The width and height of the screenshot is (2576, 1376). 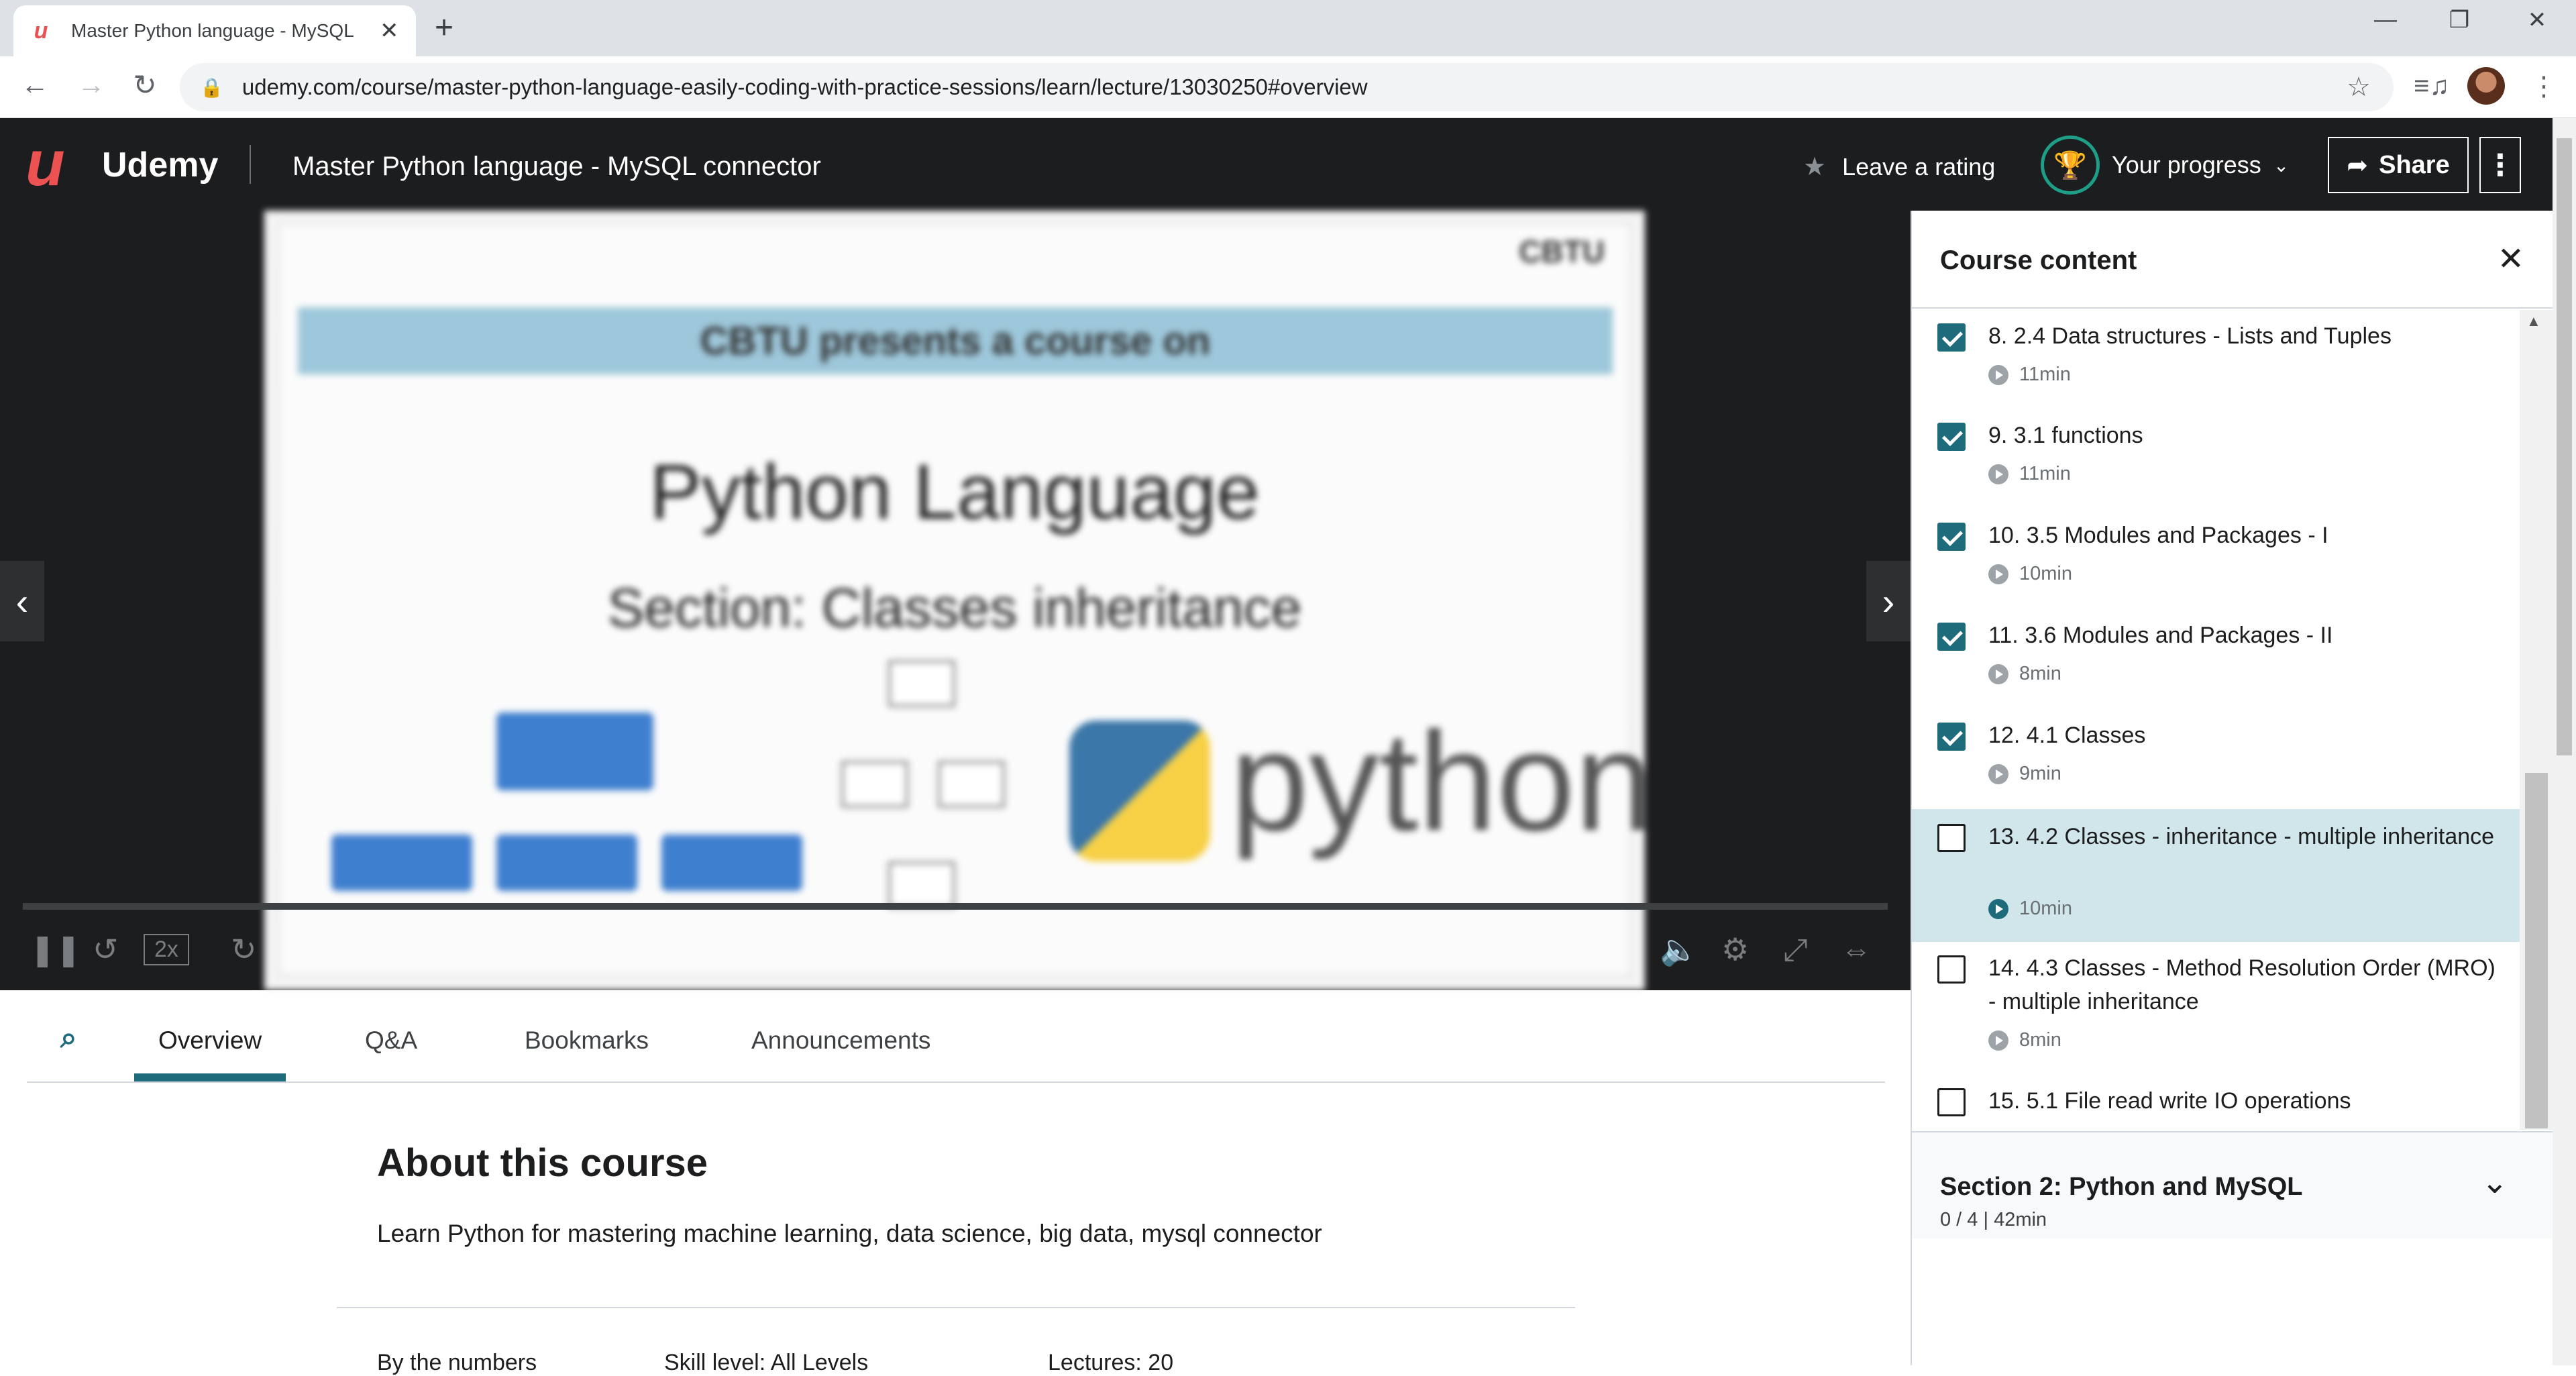 What do you see at coordinates (2511, 259) in the screenshot?
I see `close-sidebar-icon: ✕` at bounding box center [2511, 259].